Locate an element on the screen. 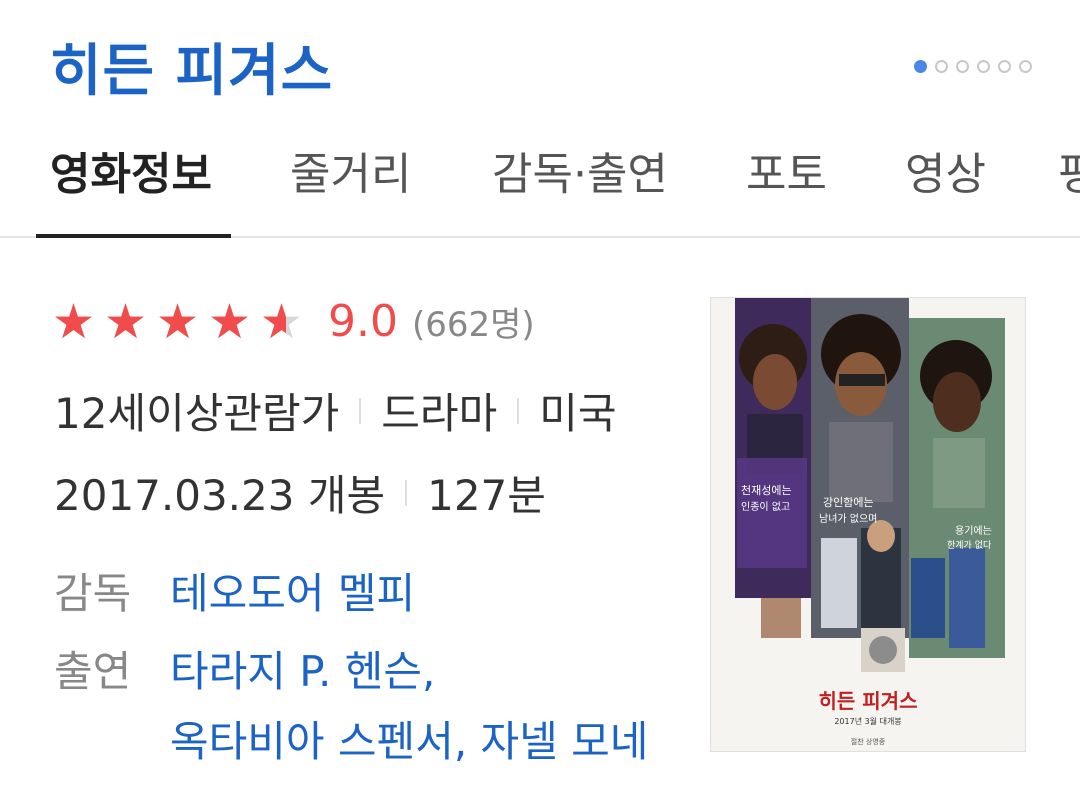  poster-caption: 한계가 없다 is located at coordinates (969, 545).